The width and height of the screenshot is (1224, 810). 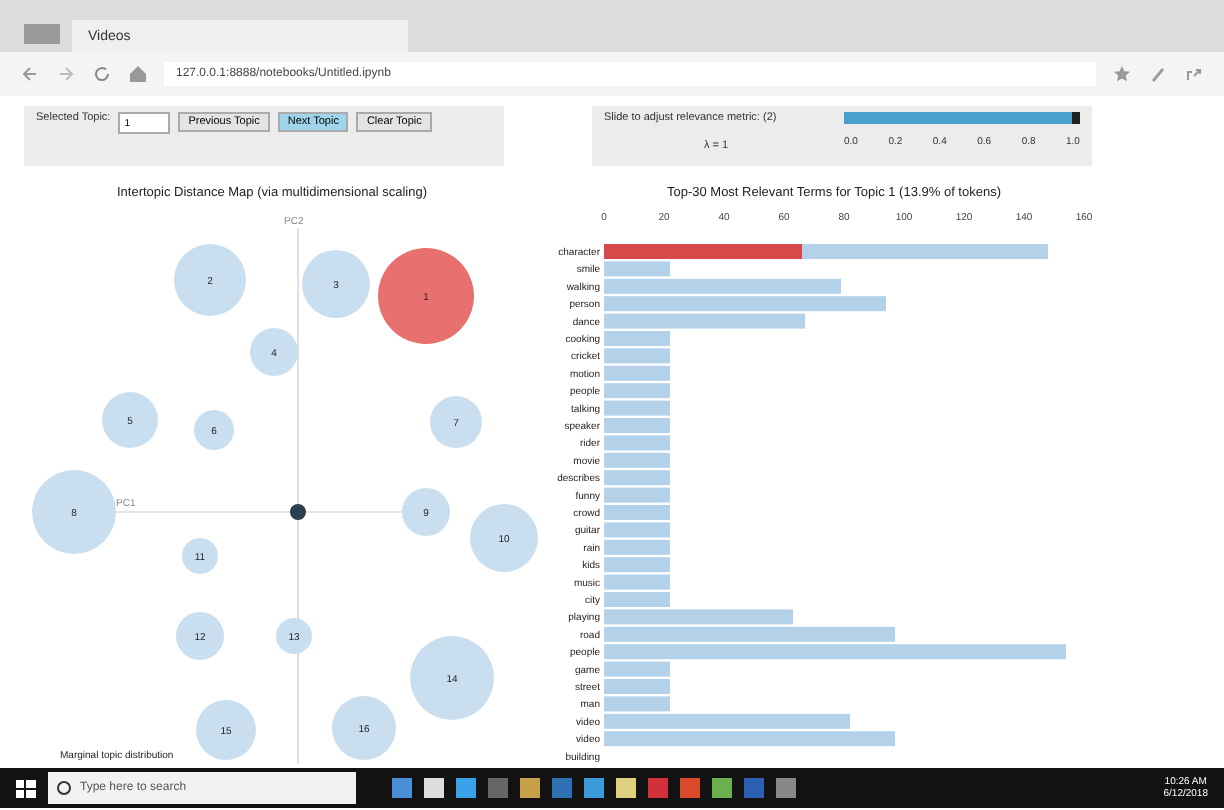 I want to click on share-icon, so click(x=1194, y=74).